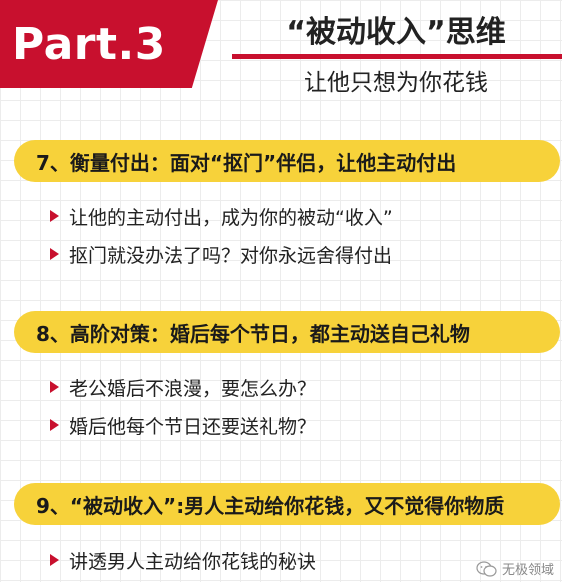  I want to click on part-label: Part.3, so click(89, 44).